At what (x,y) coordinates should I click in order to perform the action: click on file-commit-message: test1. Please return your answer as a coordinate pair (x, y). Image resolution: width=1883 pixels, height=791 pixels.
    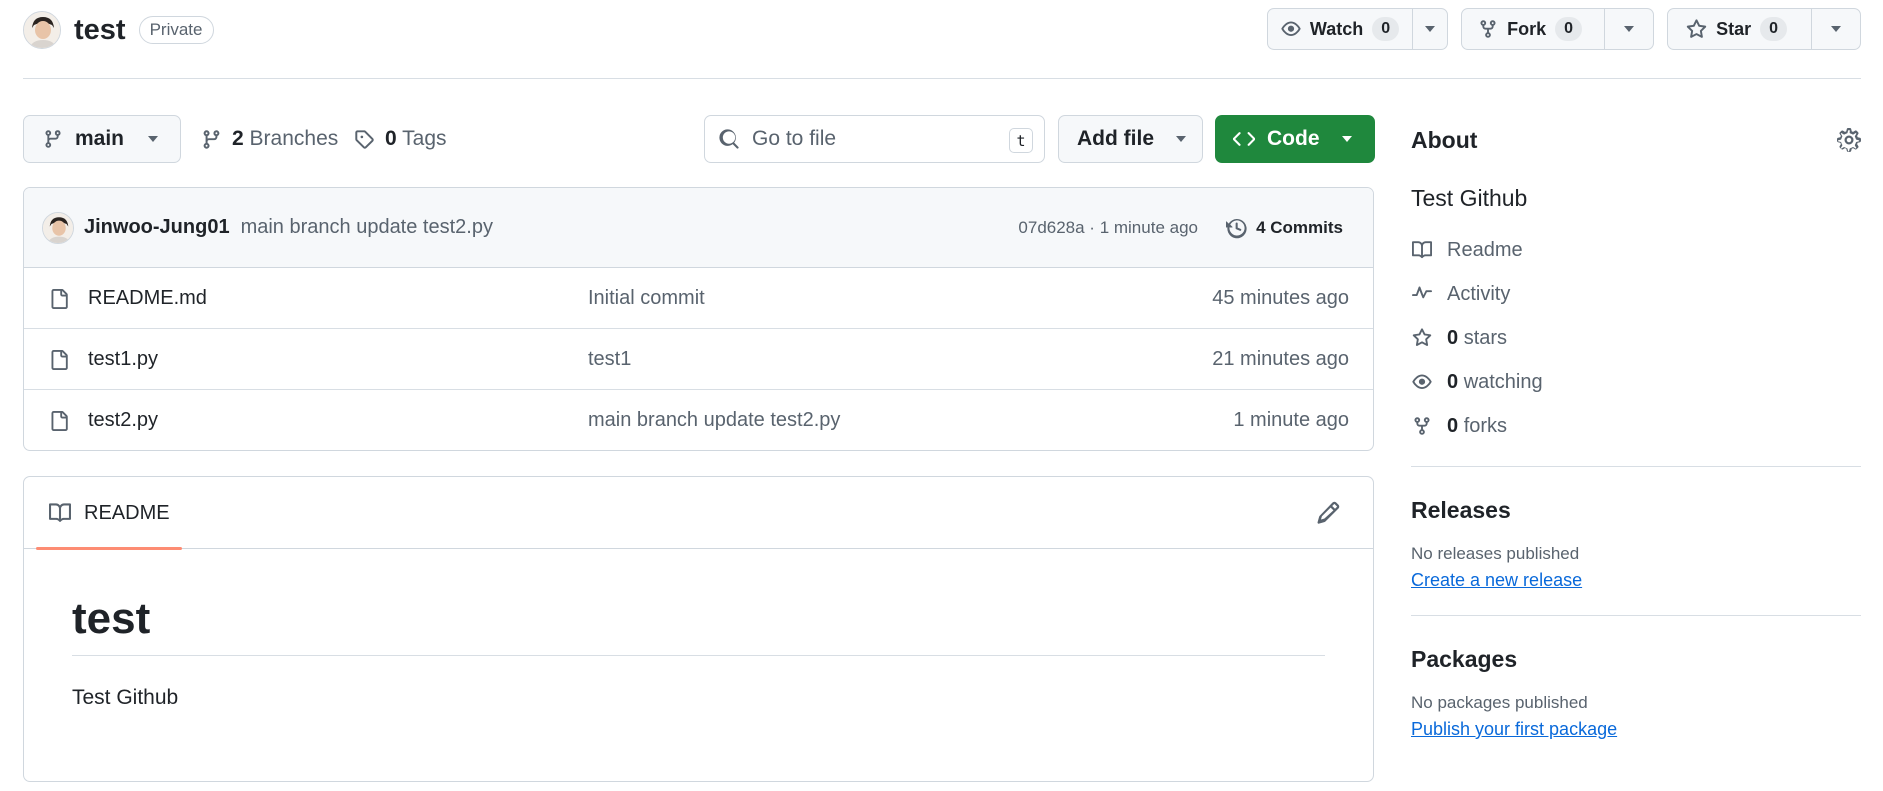
    Looking at the image, I should click on (609, 359).